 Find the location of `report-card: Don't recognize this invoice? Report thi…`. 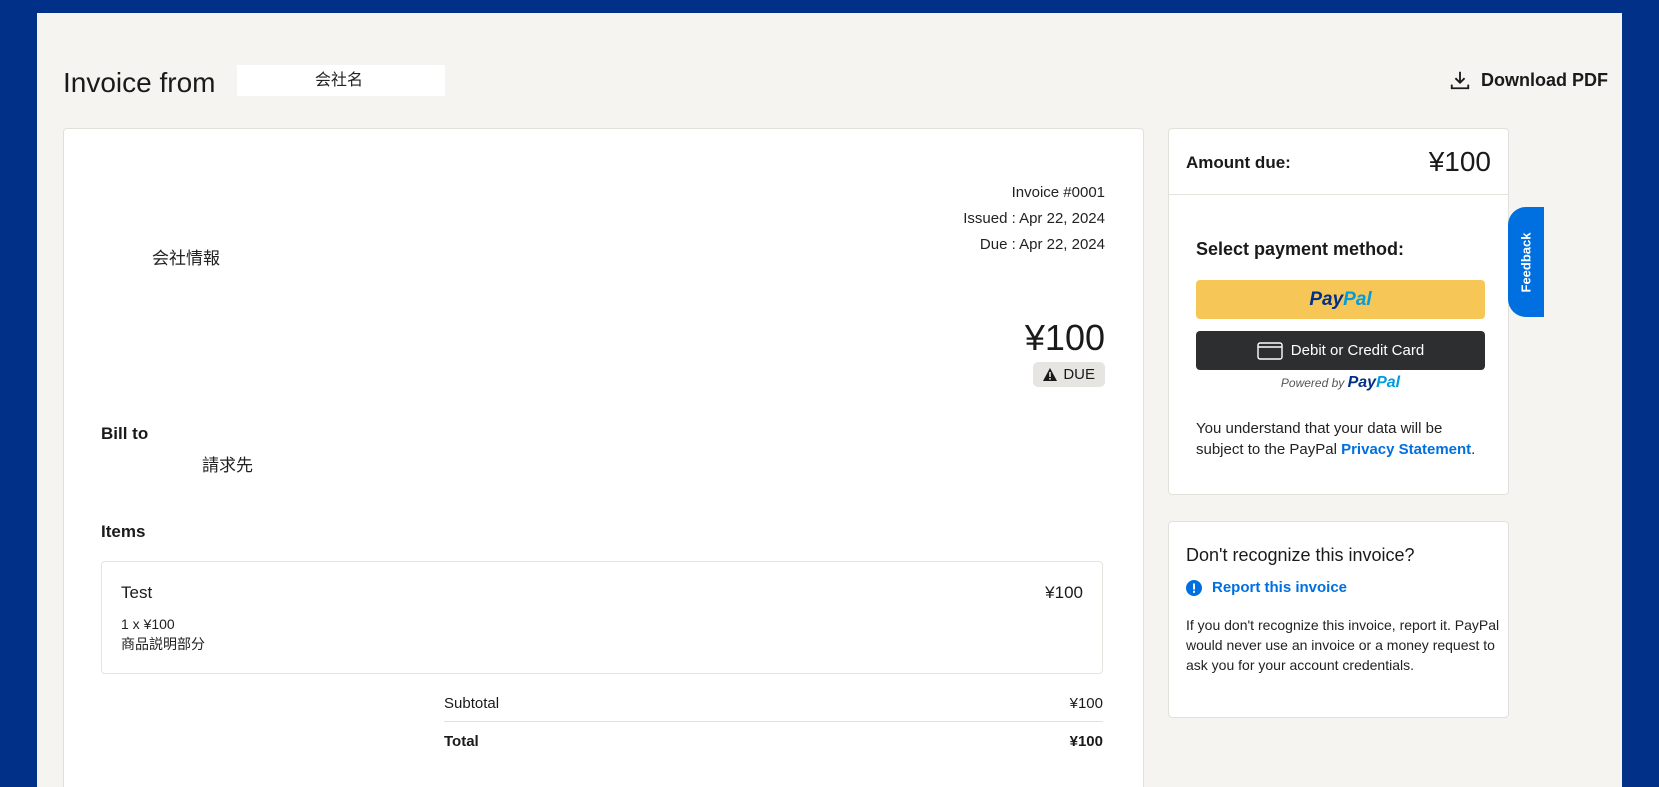

report-card: Don't recognize this invoice? Report thi… is located at coordinates (1338, 619).